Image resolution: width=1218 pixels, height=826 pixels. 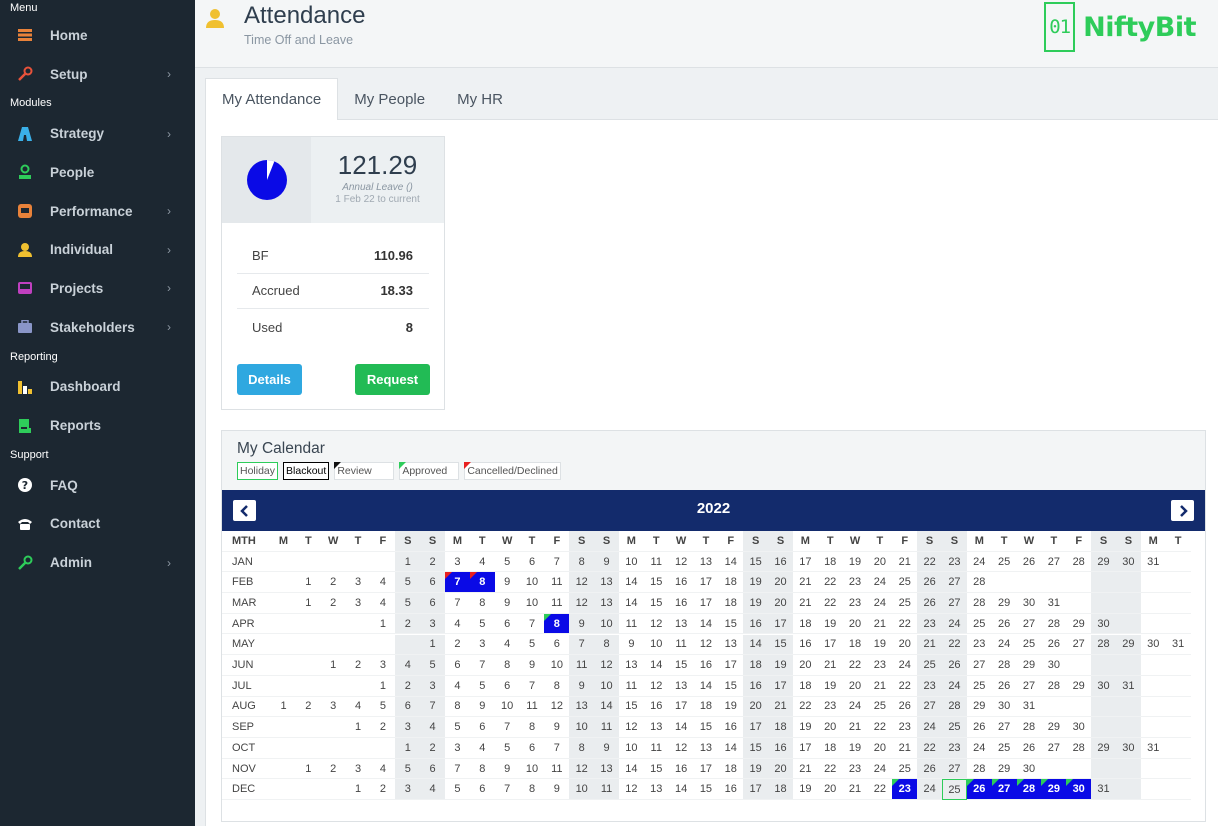 I want to click on sidebar-item-performance: Performance ›, so click(x=97, y=211).